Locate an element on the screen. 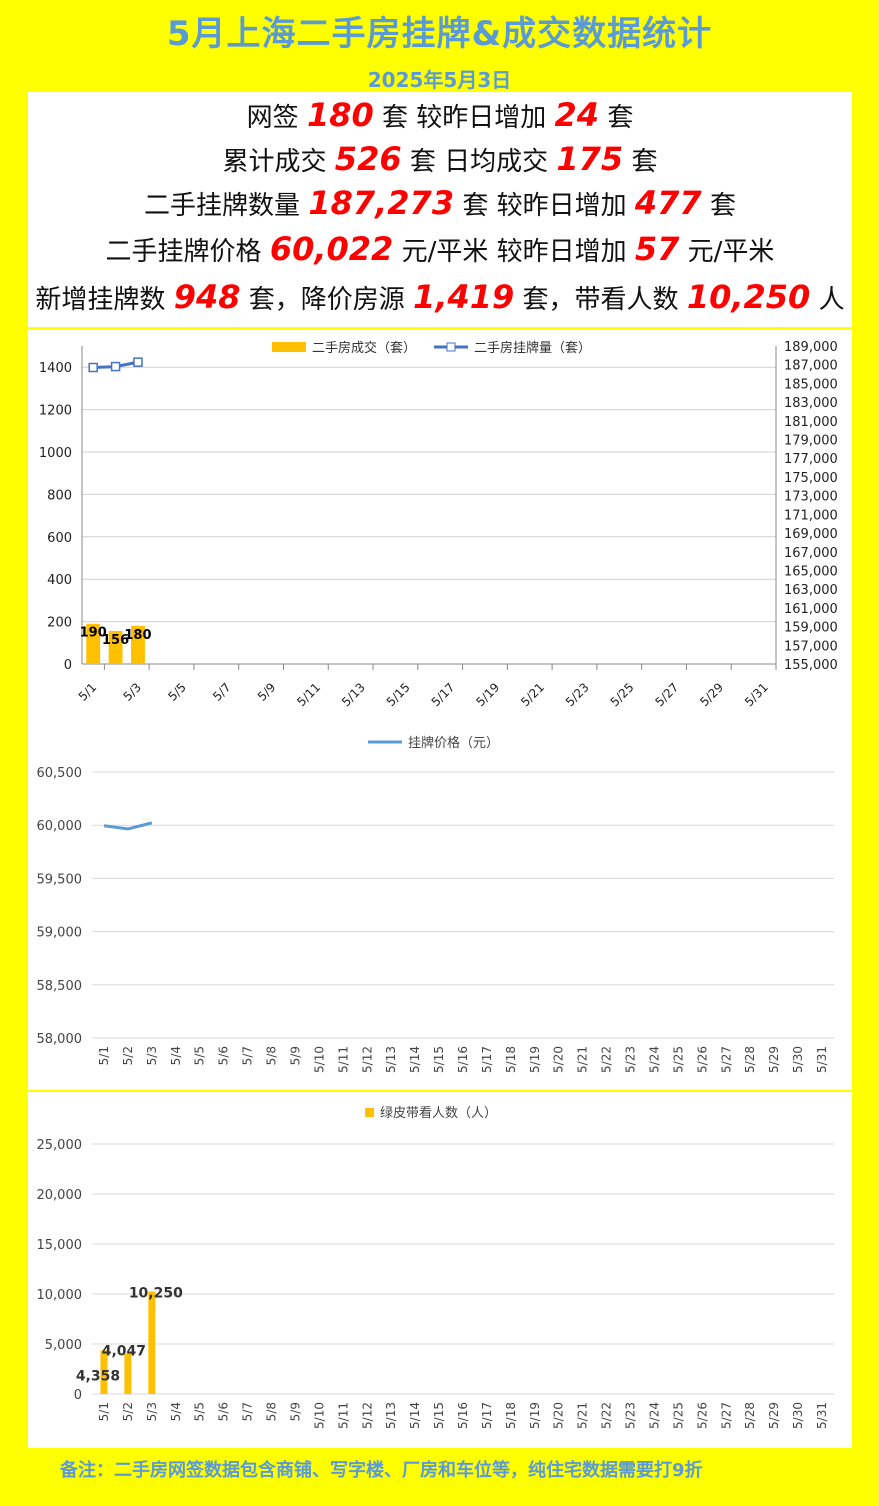  bar-value-label: 4,358 is located at coordinates (98, 1376).